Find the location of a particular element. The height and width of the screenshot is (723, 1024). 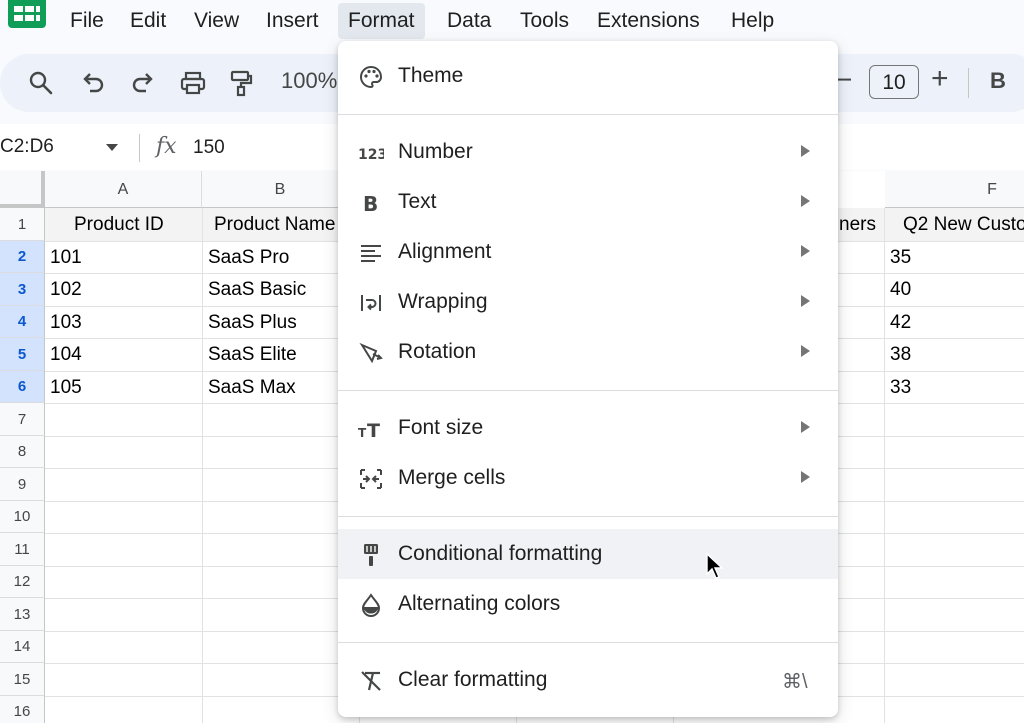

fx-icon: fx is located at coordinates (166, 146).